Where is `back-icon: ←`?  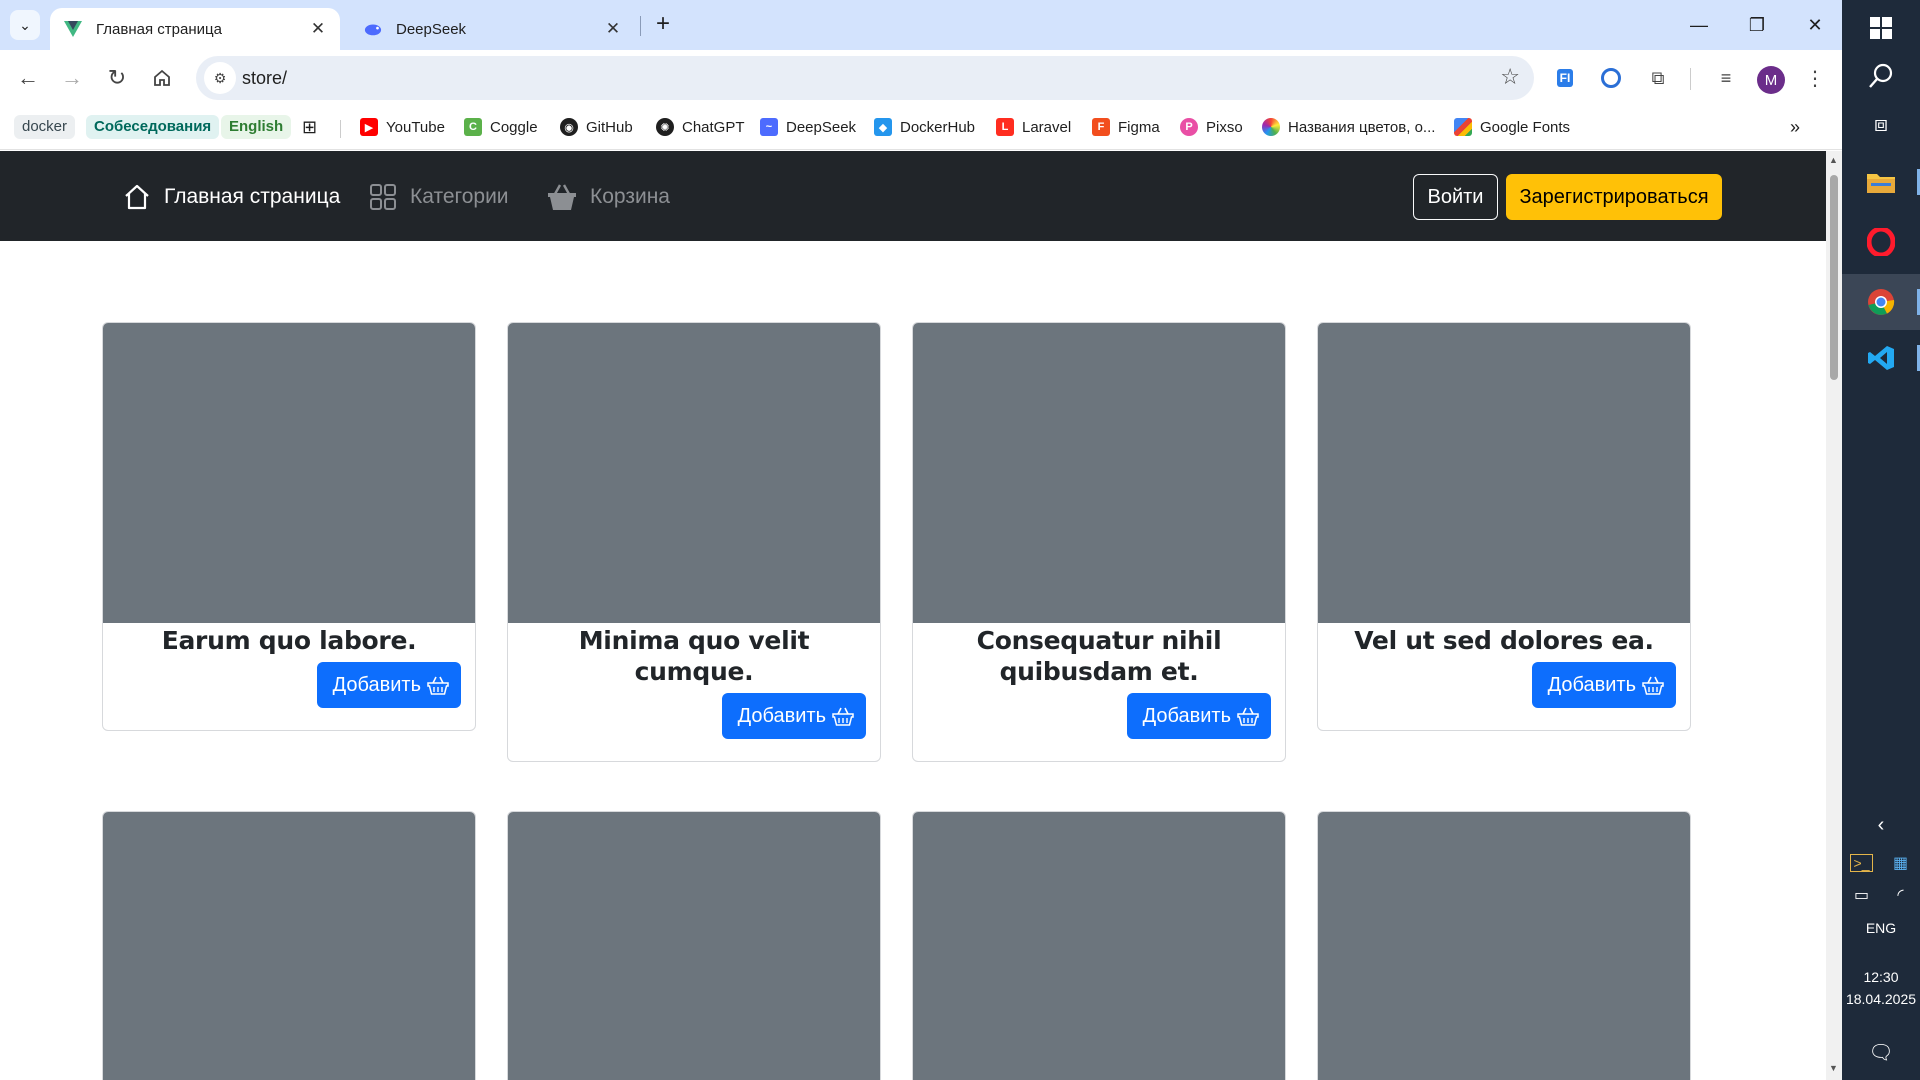 back-icon: ← is located at coordinates (28, 78).